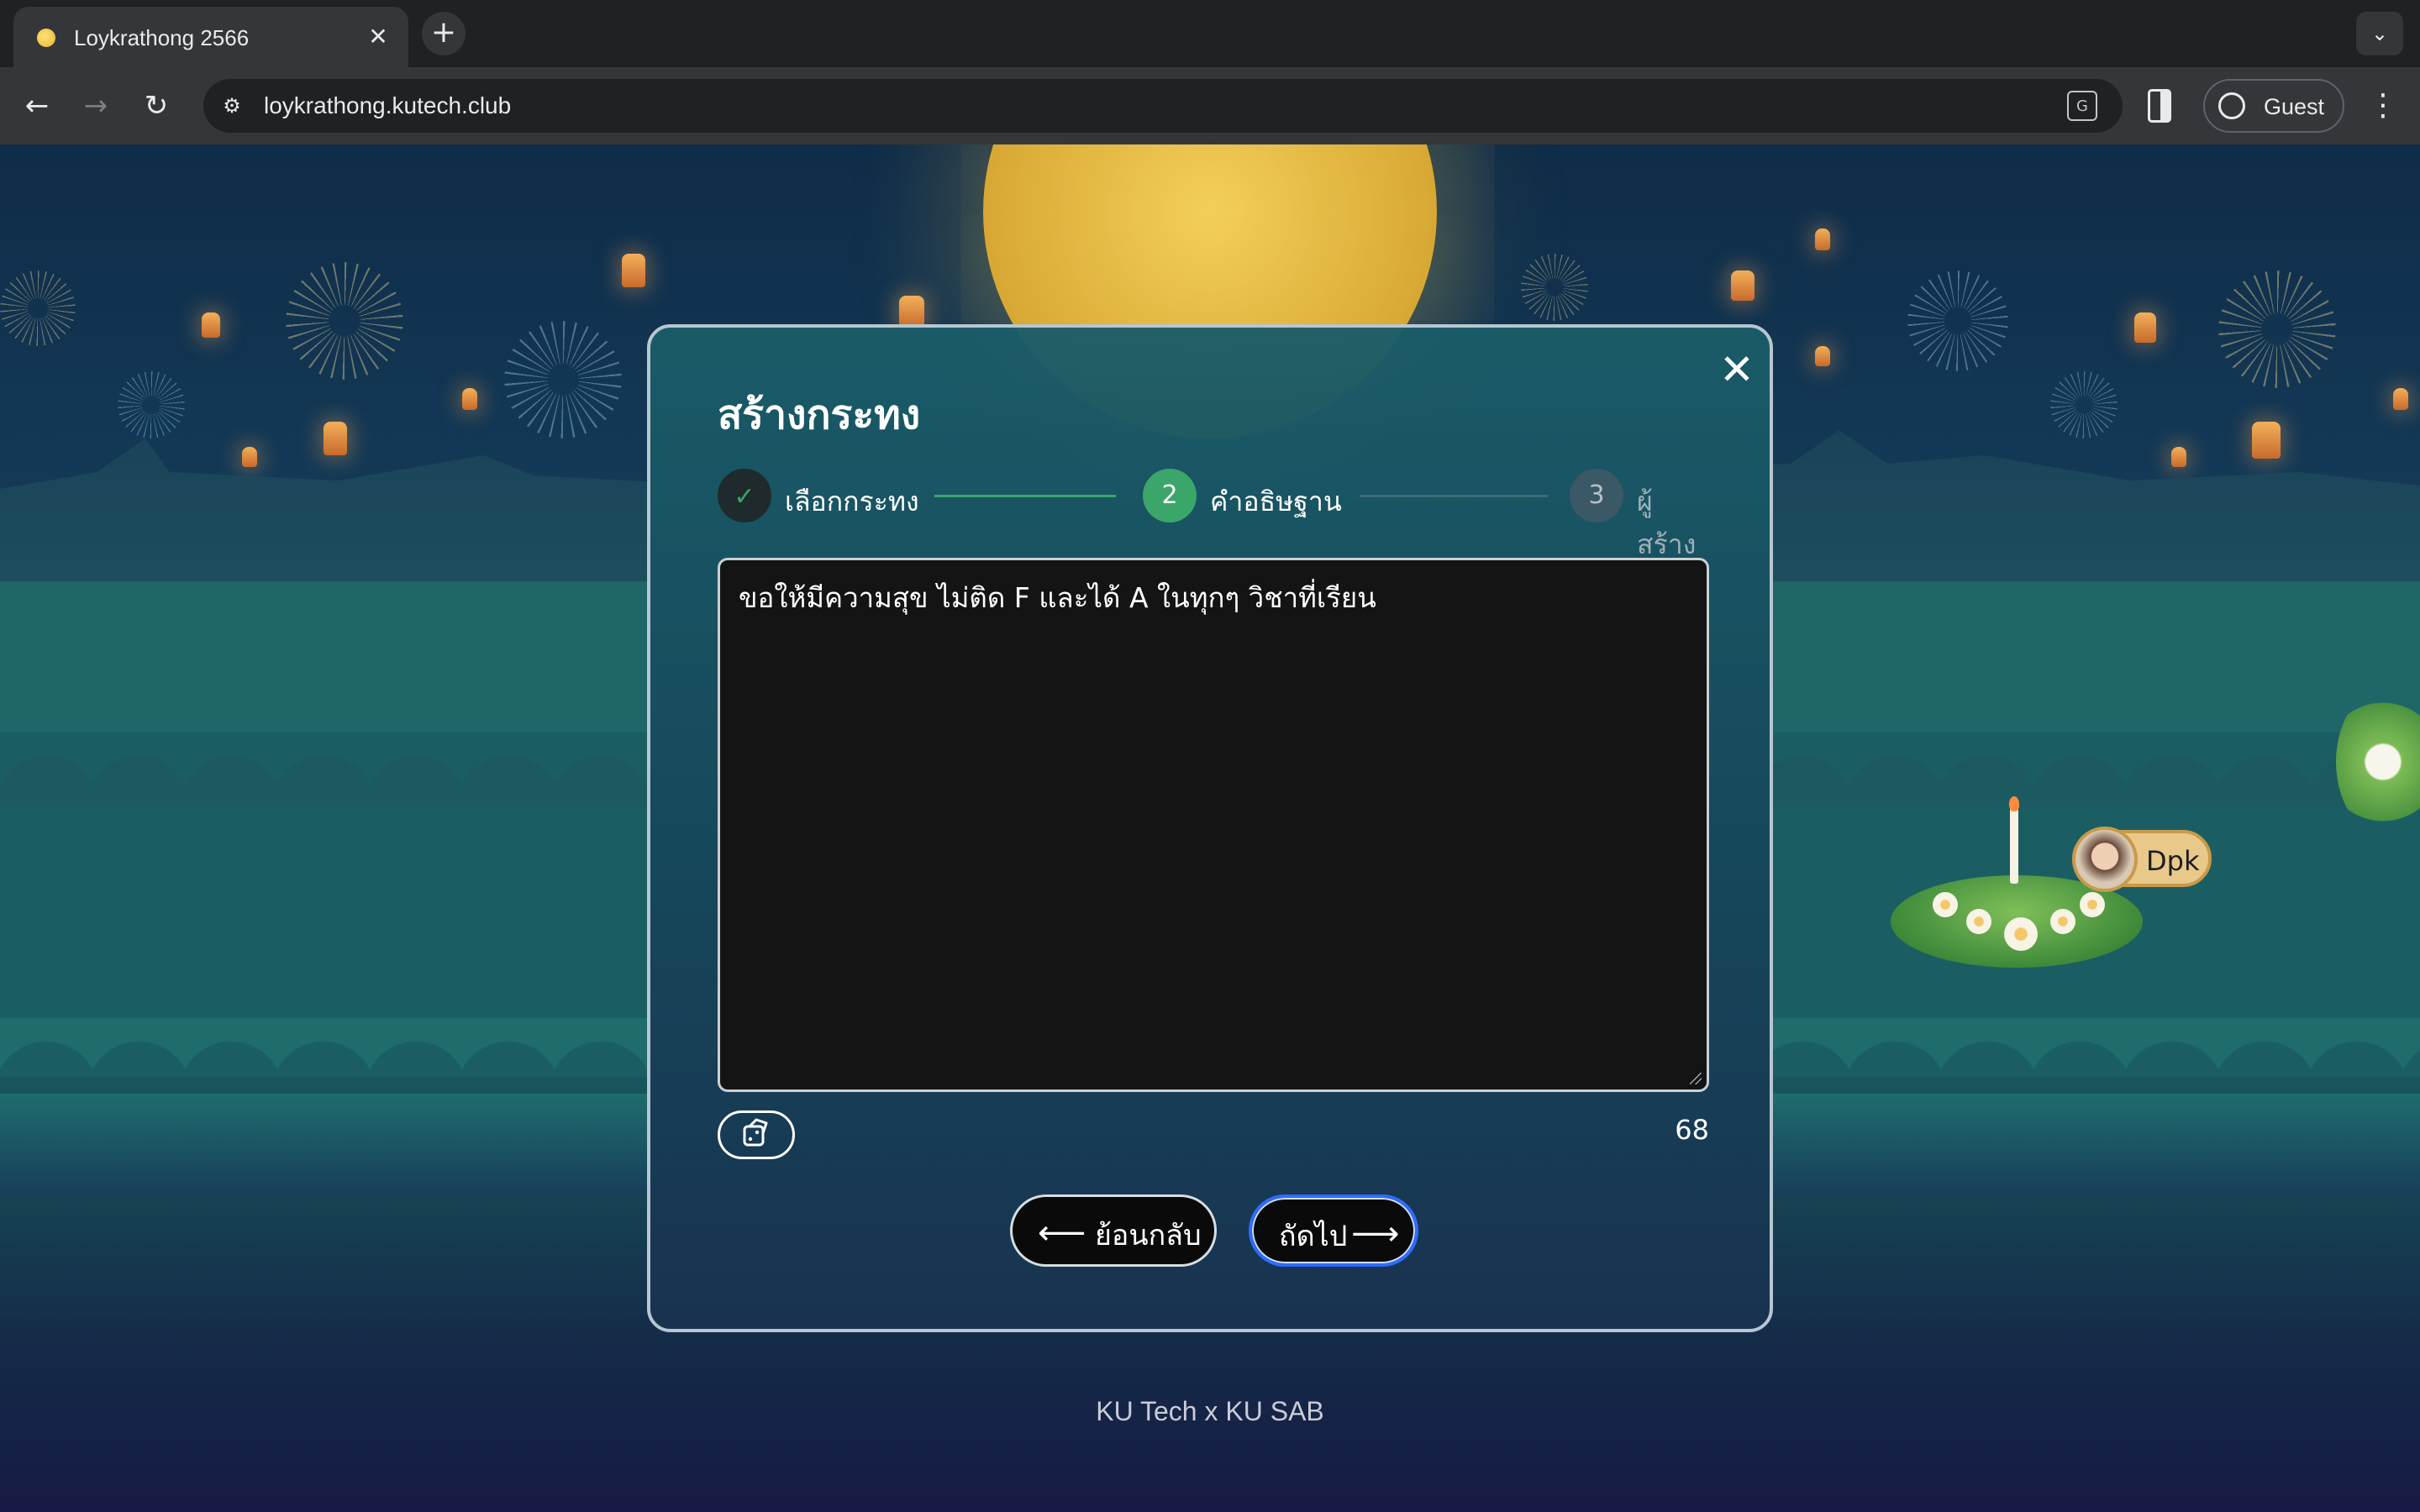 Image resolution: width=2420 pixels, height=1512 pixels. What do you see at coordinates (2159, 106) in the screenshot?
I see `side-panel-icon` at bounding box center [2159, 106].